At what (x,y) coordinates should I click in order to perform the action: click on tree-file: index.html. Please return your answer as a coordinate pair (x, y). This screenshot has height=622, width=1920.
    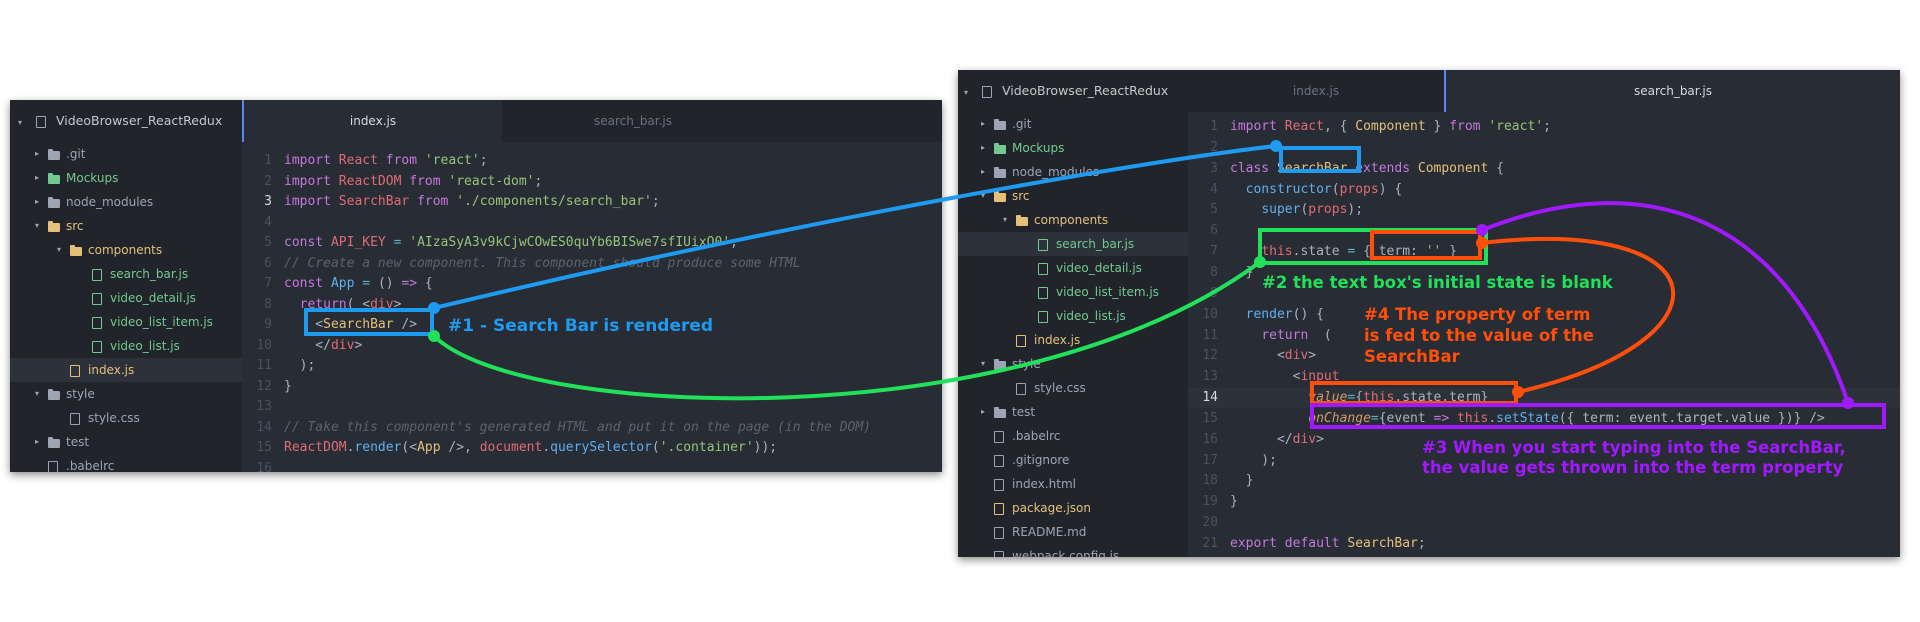
    Looking at the image, I should click on (1073, 484).